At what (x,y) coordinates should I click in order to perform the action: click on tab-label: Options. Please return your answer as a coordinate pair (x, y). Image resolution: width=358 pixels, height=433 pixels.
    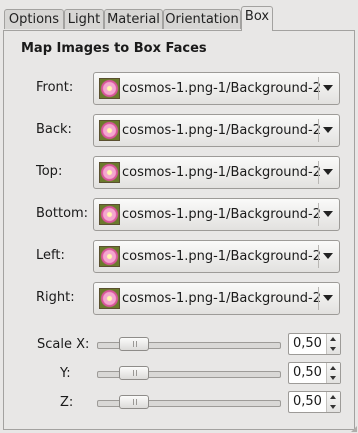
    Looking at the image, I should click on (34, 19).